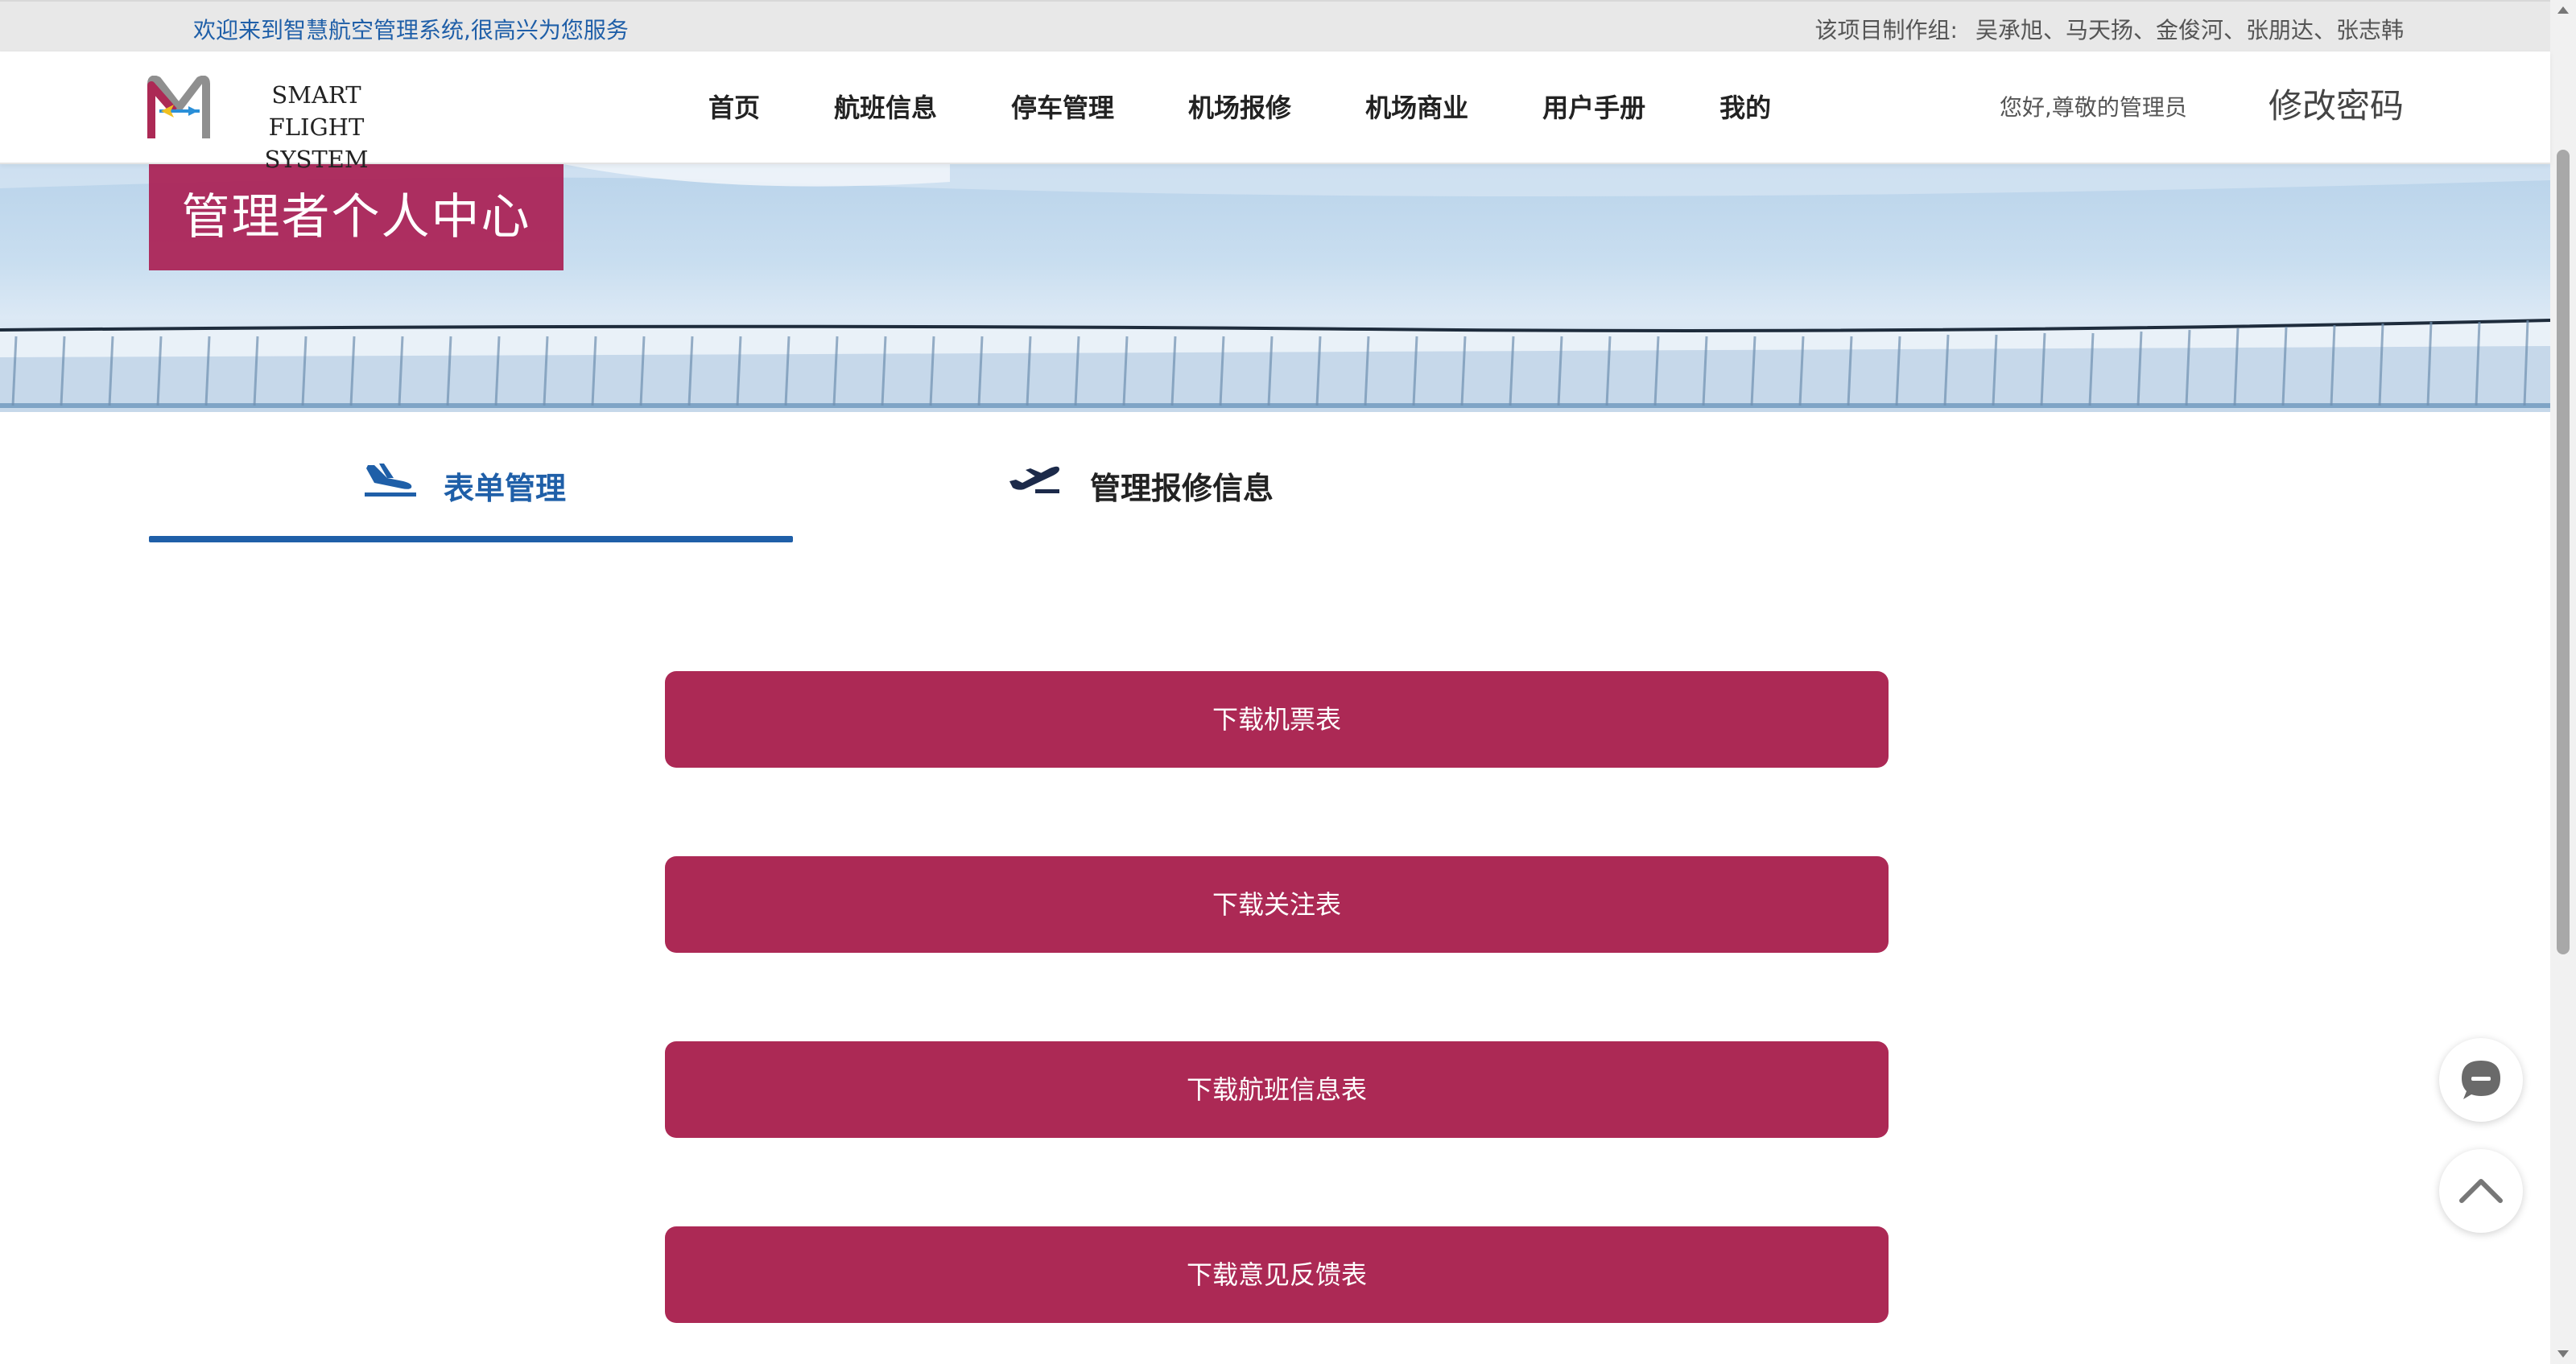 The image size is (2576, 1364). I want to click on back-to-top-button, so click(2481, 1191).